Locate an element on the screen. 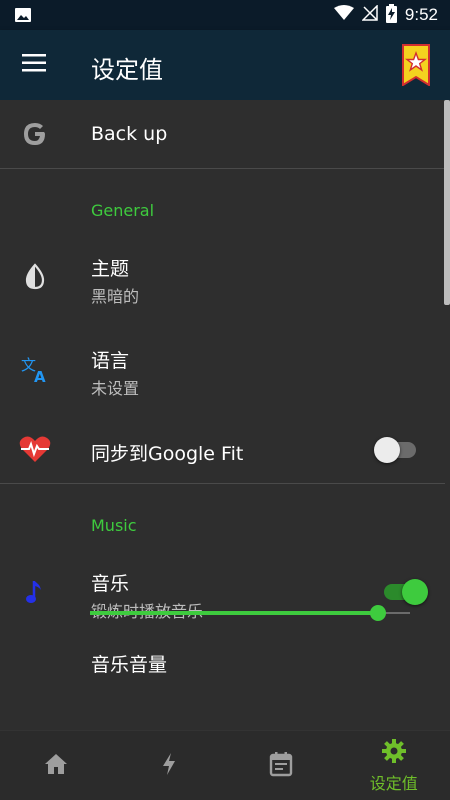 The height and width of the screenshot is (800, 450). heart-pulse-icon is located at coordinates (35, 449).